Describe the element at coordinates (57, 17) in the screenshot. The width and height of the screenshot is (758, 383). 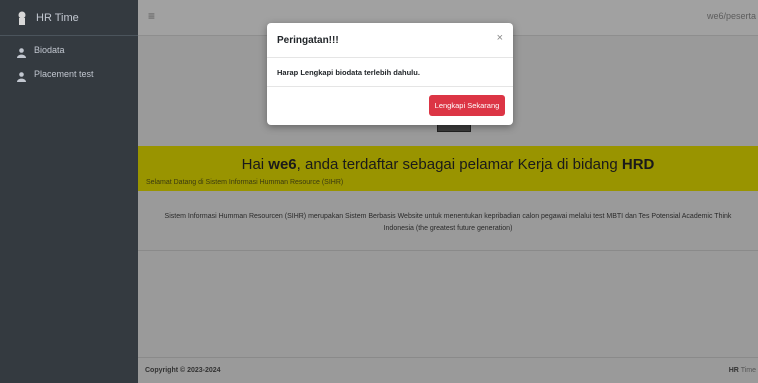
I see `brand-name: HR Time` at that location.